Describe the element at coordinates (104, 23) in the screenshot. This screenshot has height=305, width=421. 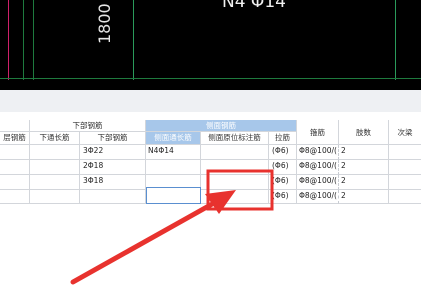
I see `cad-dimension-label: 1800` at that location.